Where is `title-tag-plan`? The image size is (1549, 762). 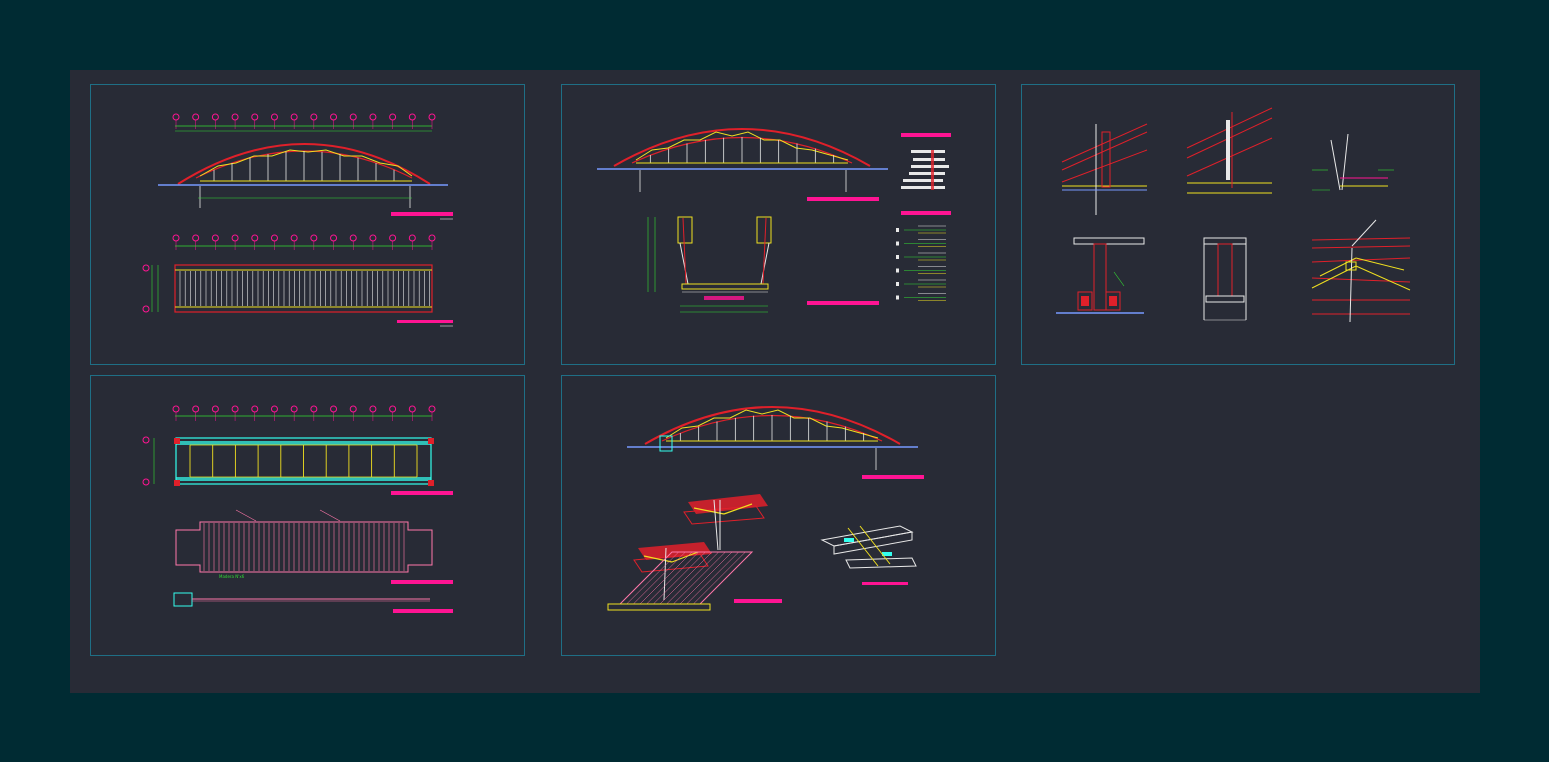 title-tag-plan is located at coordinates (425, 321).